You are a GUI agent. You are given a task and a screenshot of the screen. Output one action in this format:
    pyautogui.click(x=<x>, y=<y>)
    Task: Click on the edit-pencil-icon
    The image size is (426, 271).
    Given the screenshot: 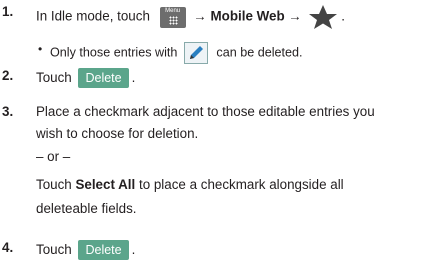 What is the action you would take?
    pyautogui.click(x=195, y=53)
    